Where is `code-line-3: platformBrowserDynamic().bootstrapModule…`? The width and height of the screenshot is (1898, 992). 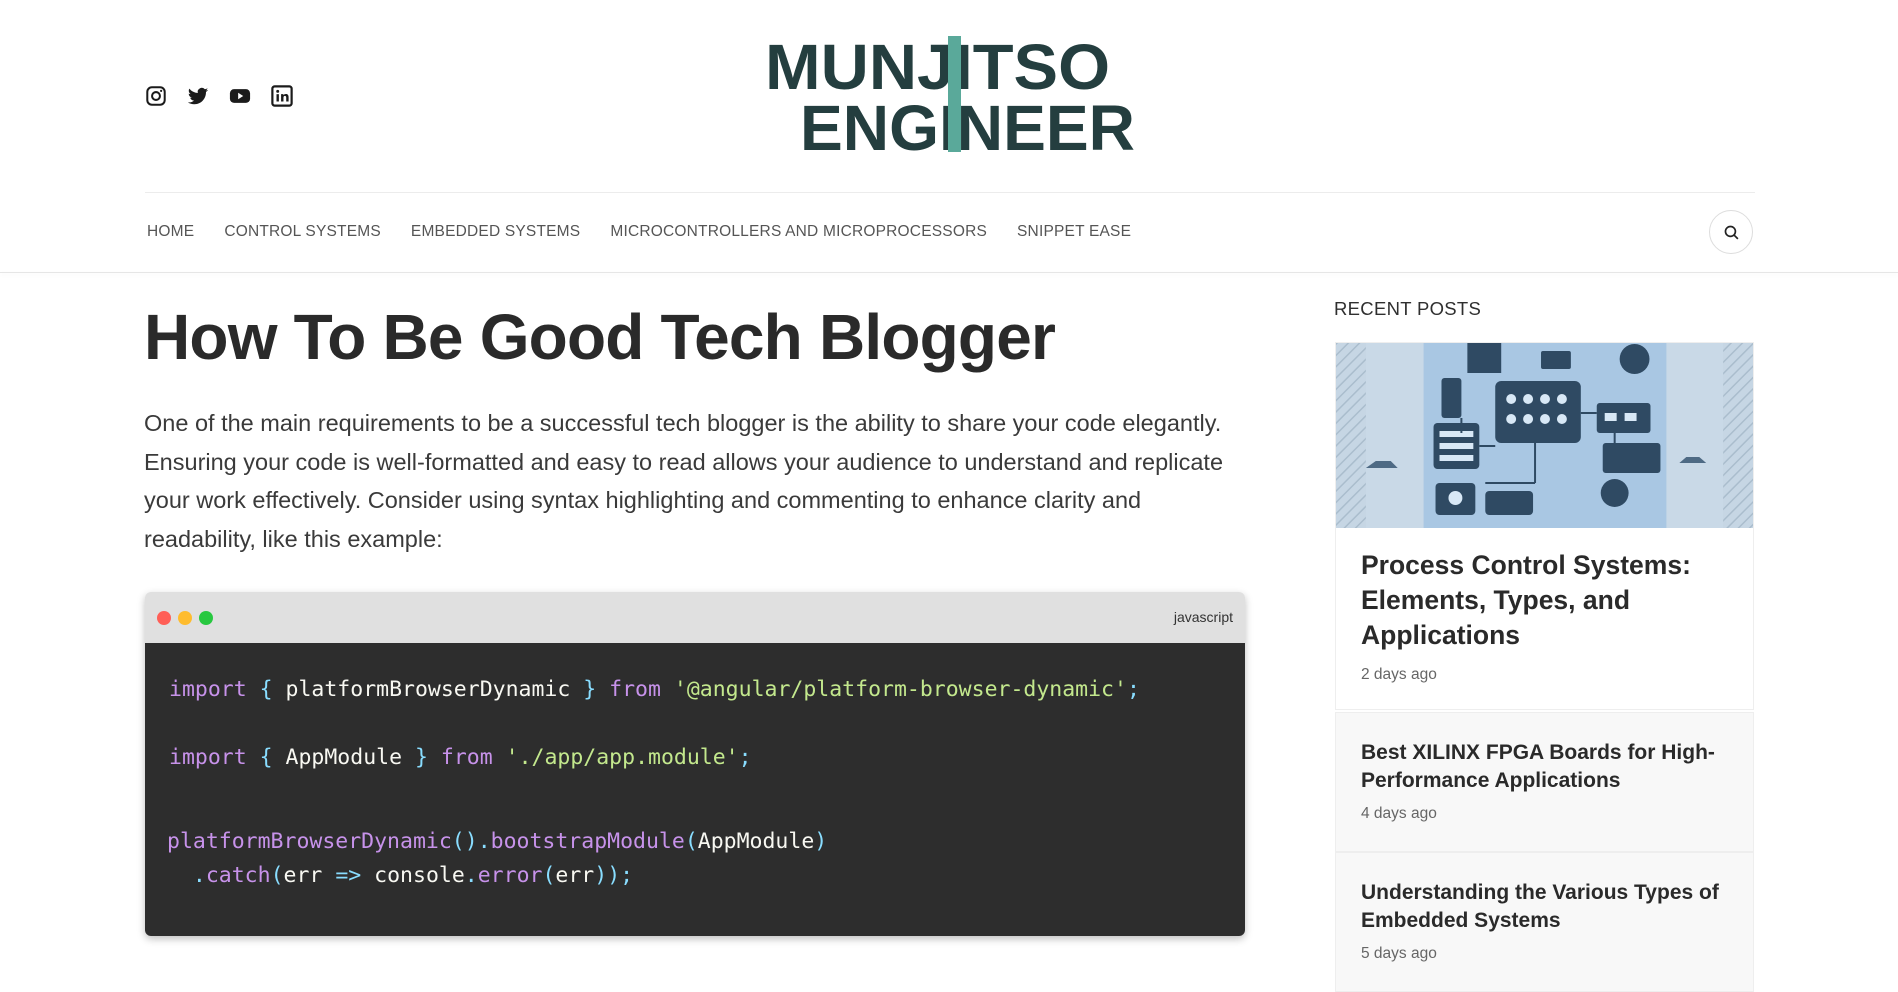 code-line-3: platformBrowserDynamic().bootstrapModule… is located at coordinates (497, 841).